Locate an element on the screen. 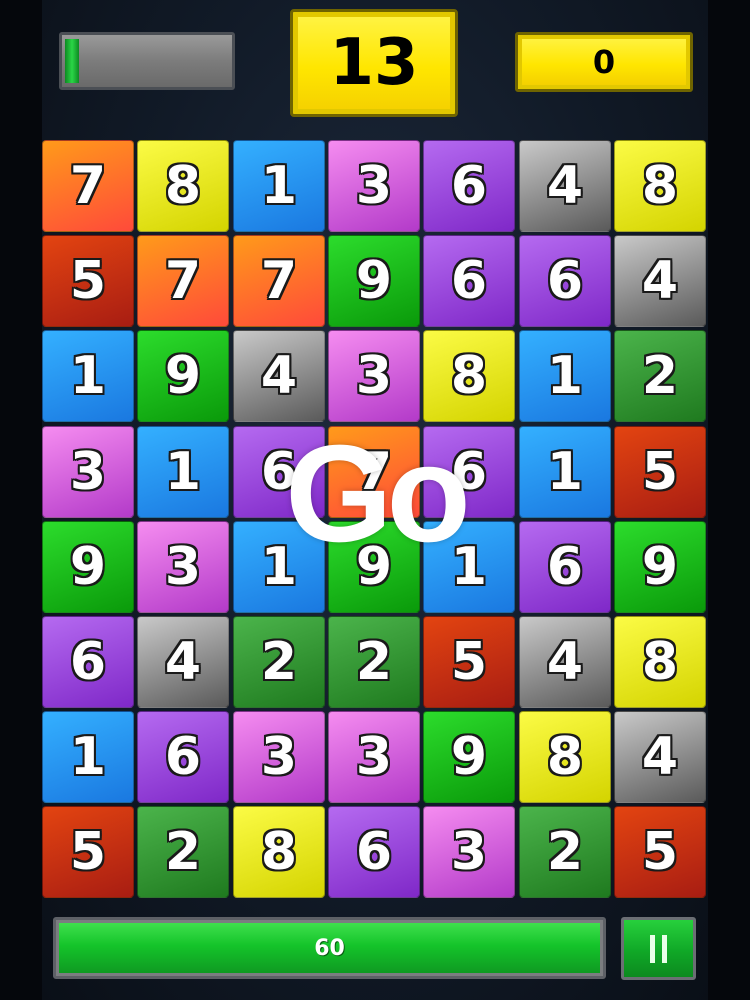 The height and width of the screenshot is (1000, 750). pause-button is located at coordinates (658, 948).